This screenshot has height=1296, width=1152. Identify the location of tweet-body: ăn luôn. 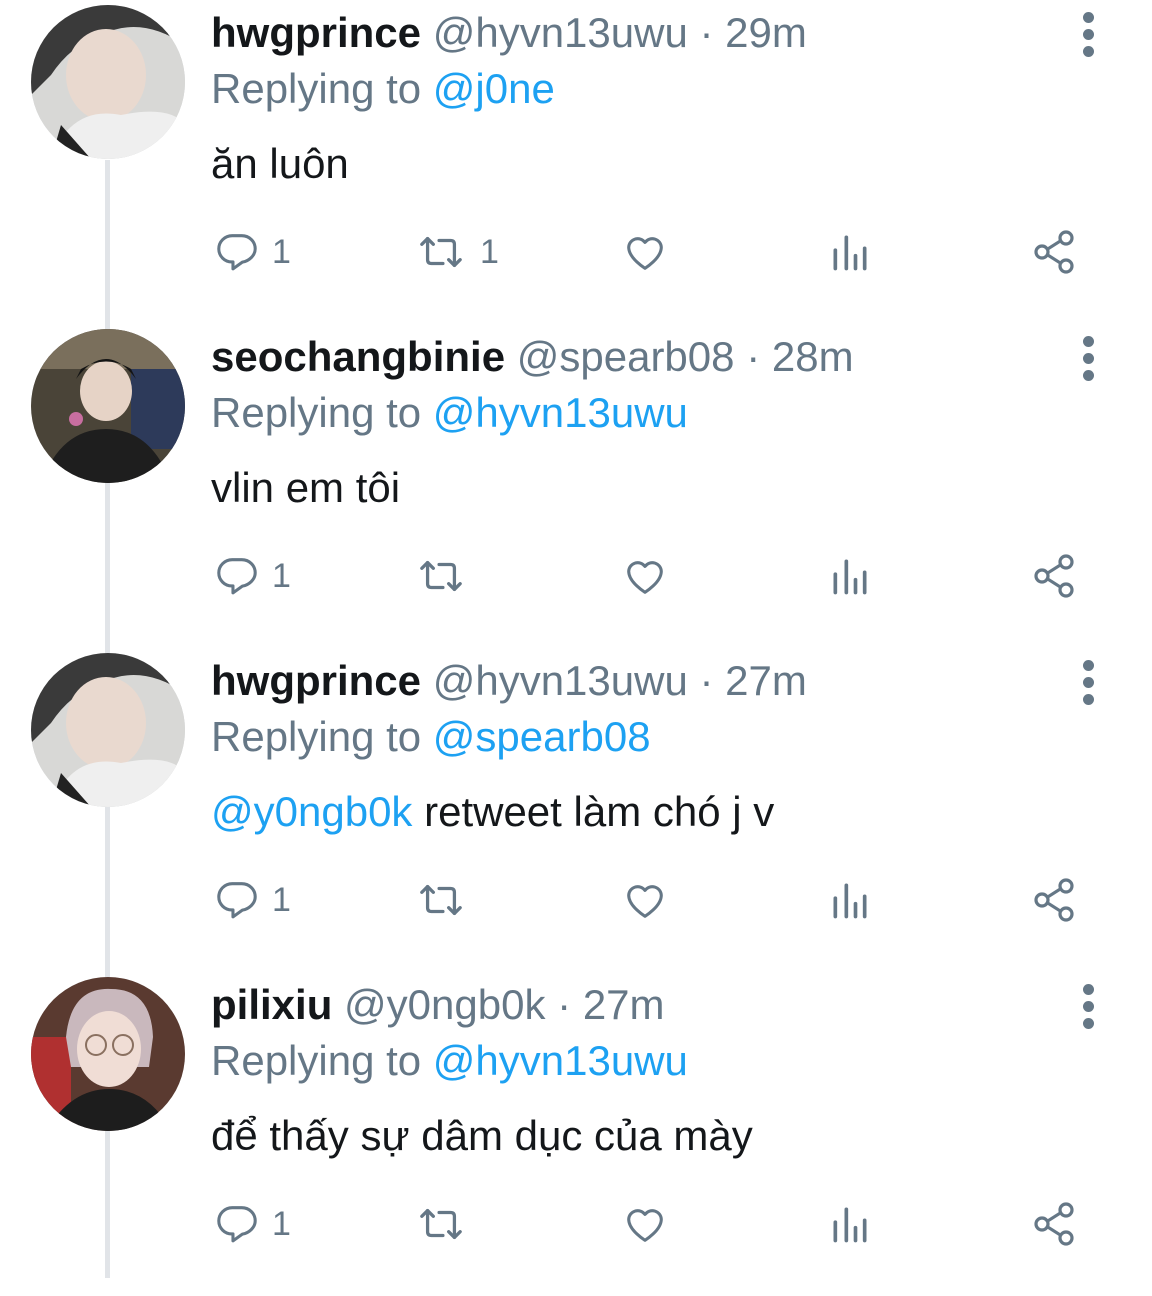
(280, 163).